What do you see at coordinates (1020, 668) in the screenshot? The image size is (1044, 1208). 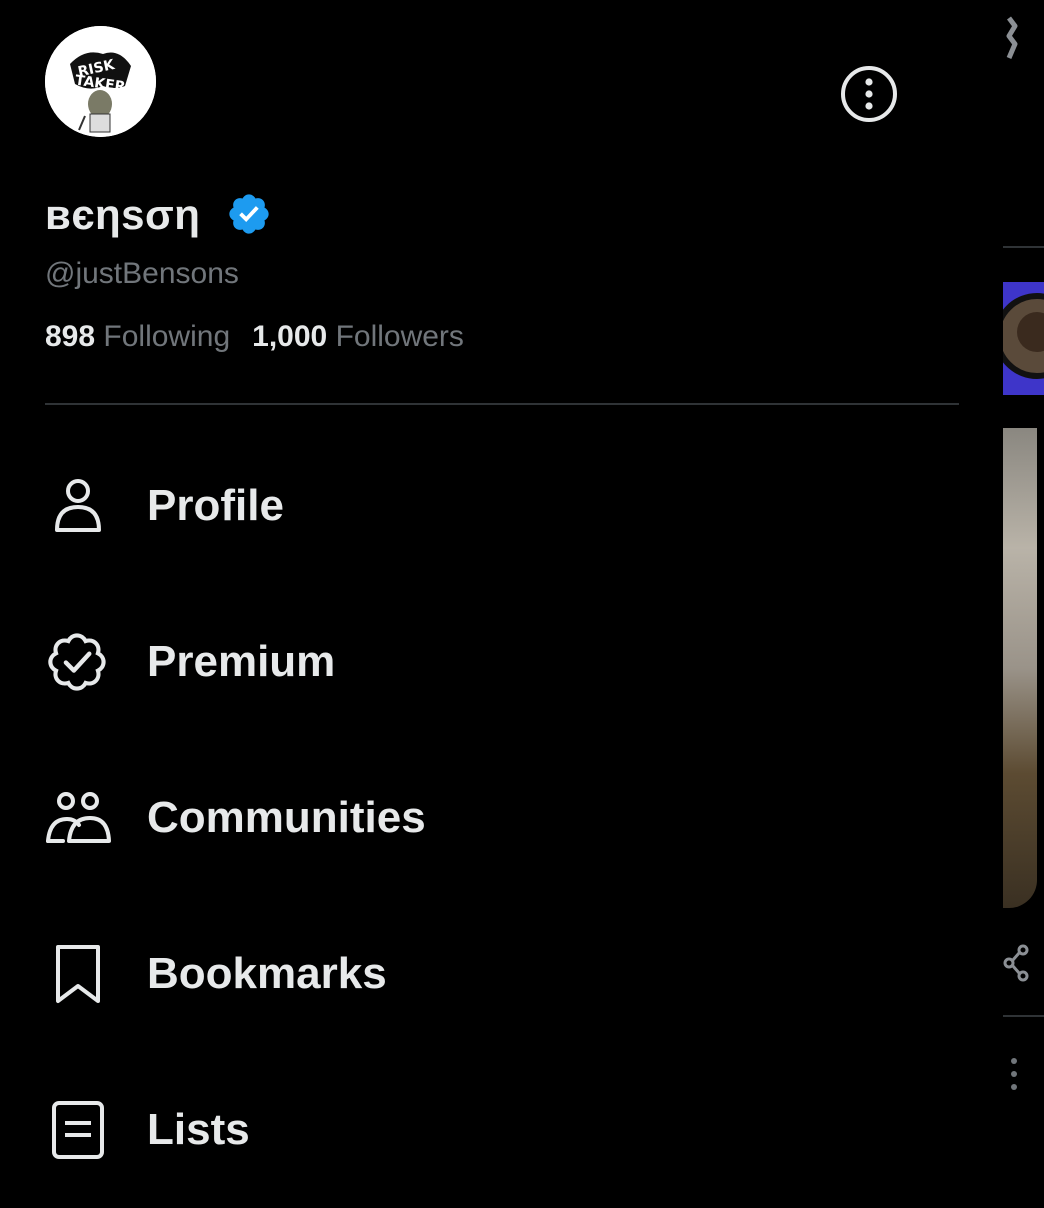 I see `tweet-media` at bounding box center [1020, 668].